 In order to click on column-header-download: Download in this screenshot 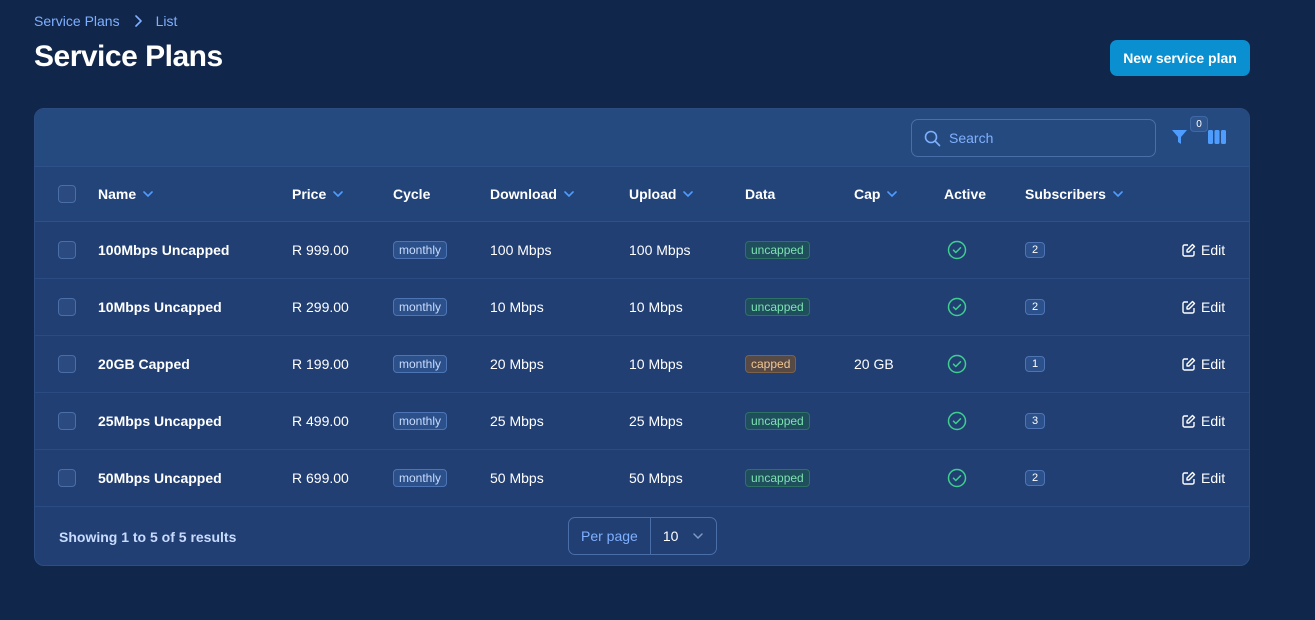, I will do `click(532, 194)`.